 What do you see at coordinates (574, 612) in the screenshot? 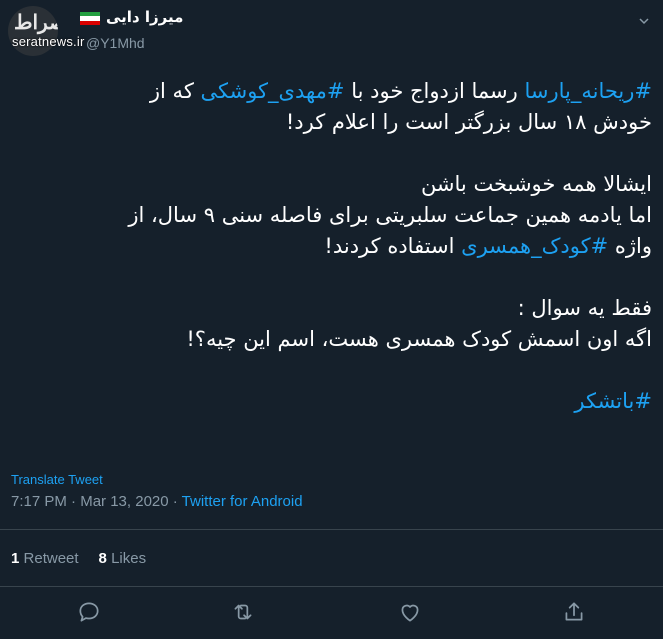
I see `share-icon` at bounding box center [574, 612].